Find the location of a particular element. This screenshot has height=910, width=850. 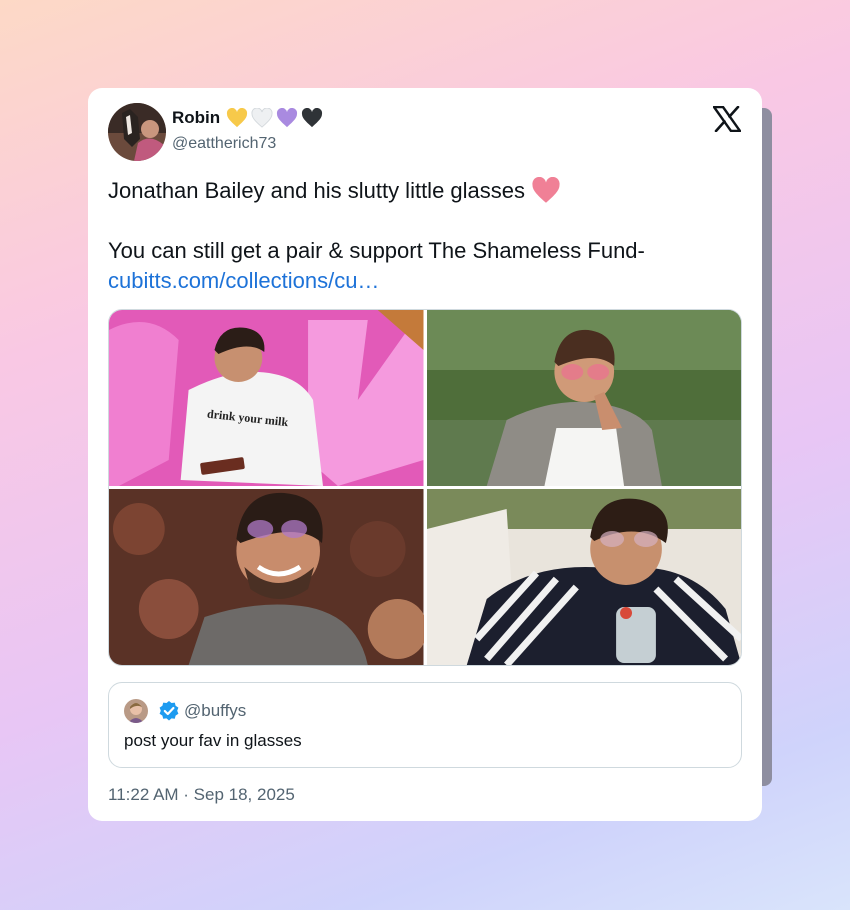

verified-badge-icon is located at coordinates (169, 711).